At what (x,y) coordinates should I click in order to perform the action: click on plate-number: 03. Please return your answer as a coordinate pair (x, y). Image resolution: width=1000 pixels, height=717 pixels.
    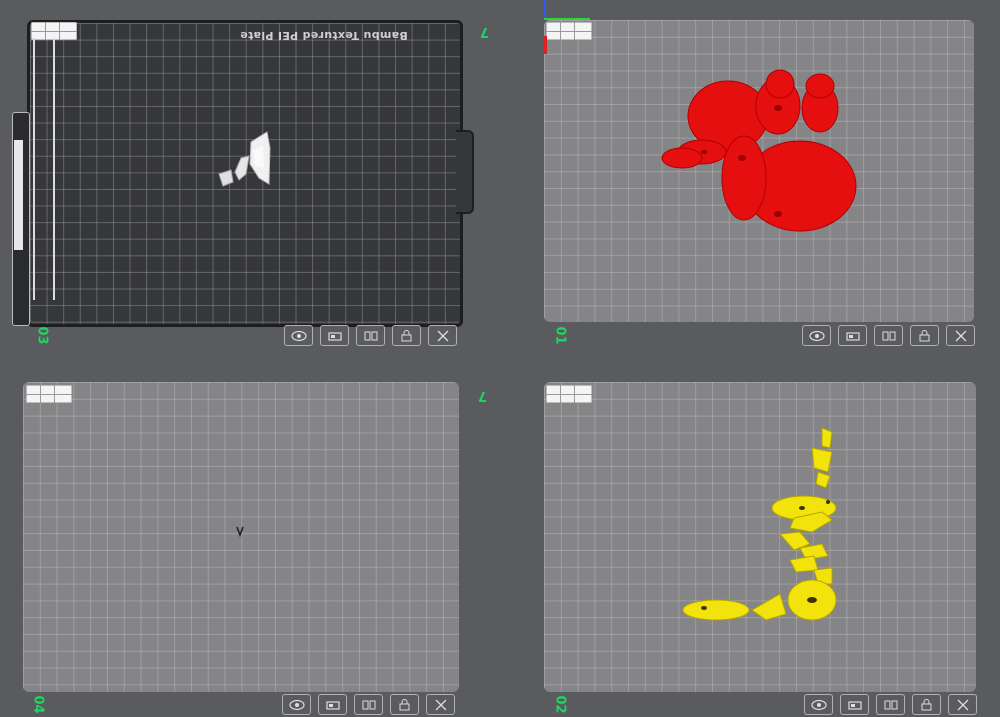
    Looking at the image, I should click on (42, 335).